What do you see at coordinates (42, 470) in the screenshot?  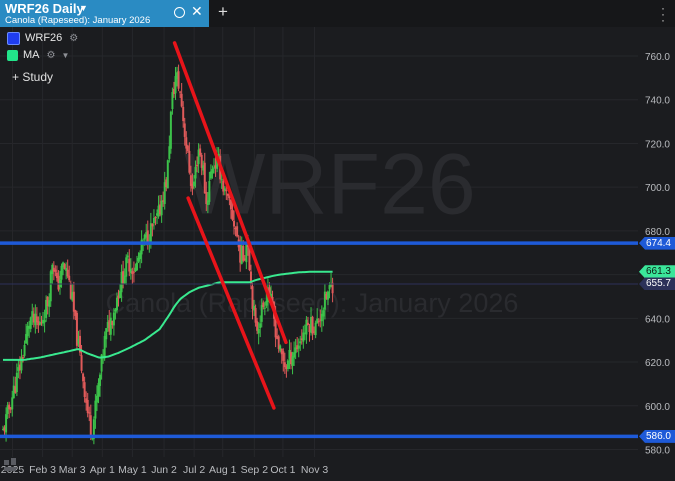 I see `time-axis-tick: Feb 3` at bounding box center [42, 470].